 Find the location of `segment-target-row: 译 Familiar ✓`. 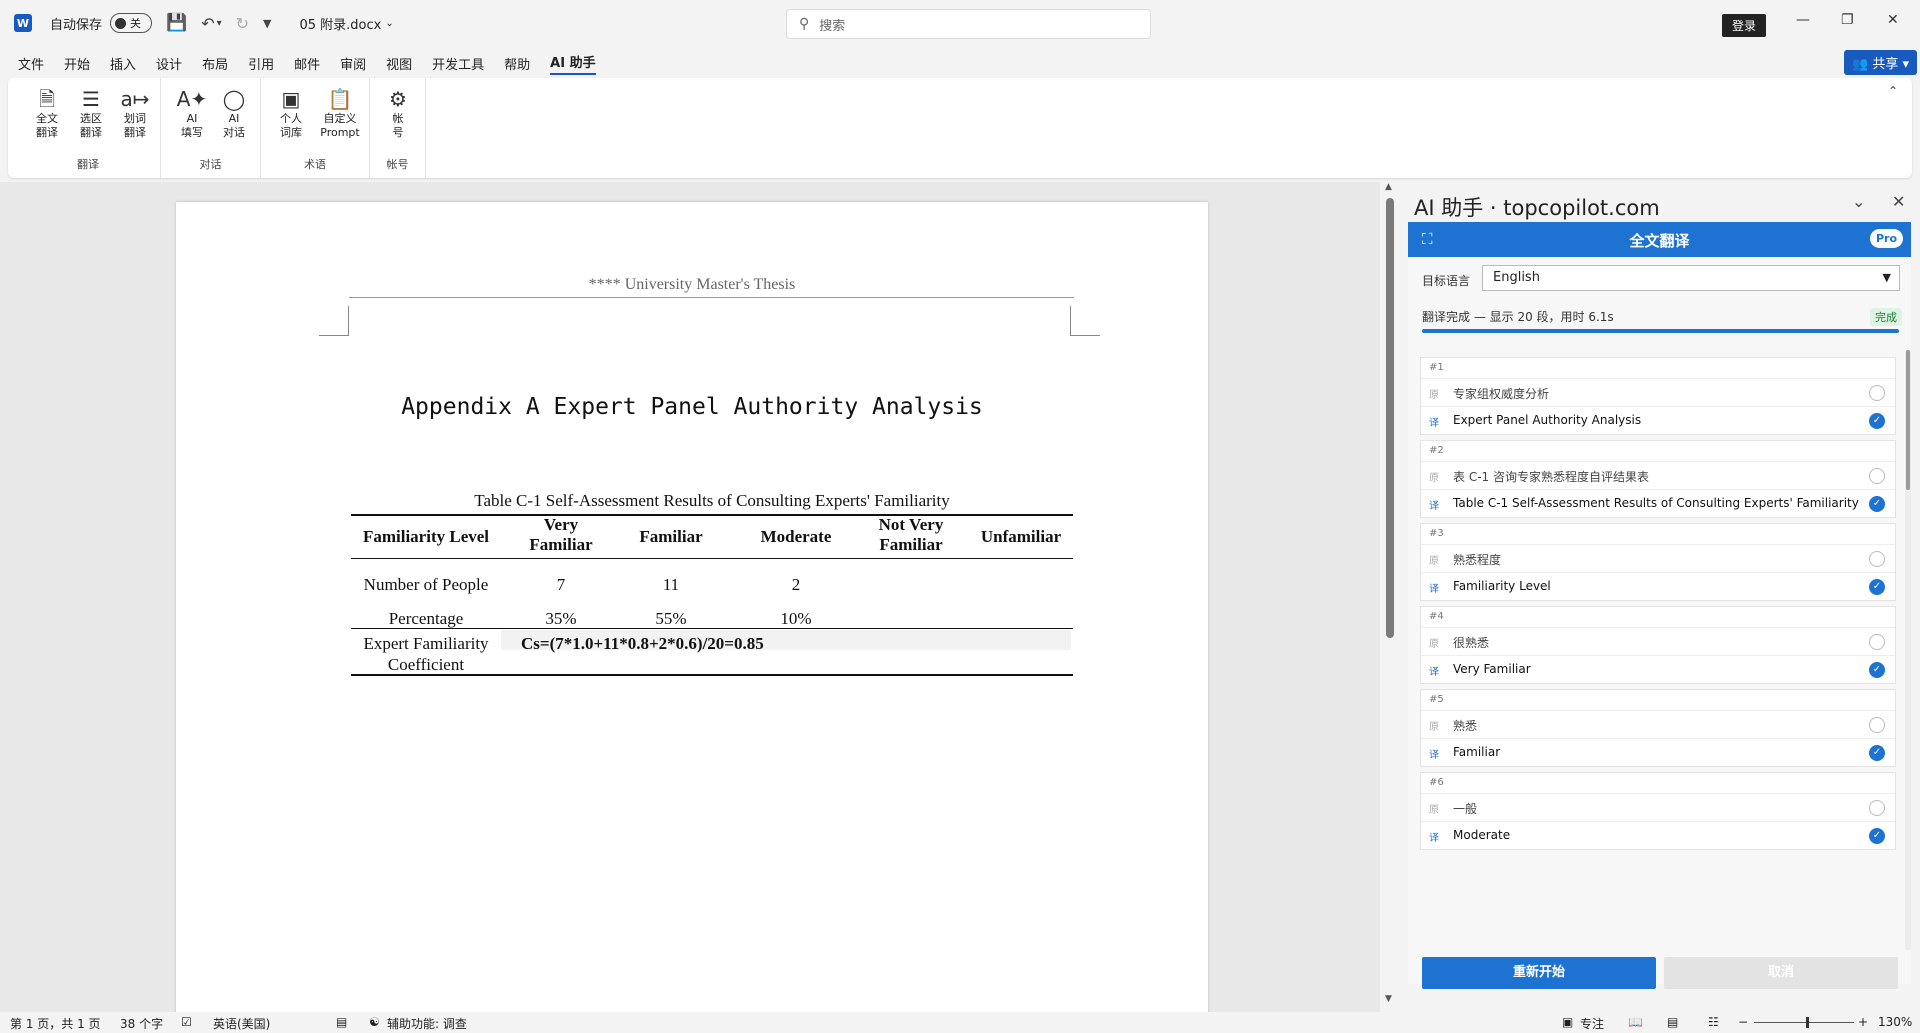

segment-target-row: 译 Familiar ✓ is located at coordinates (1658, 752).